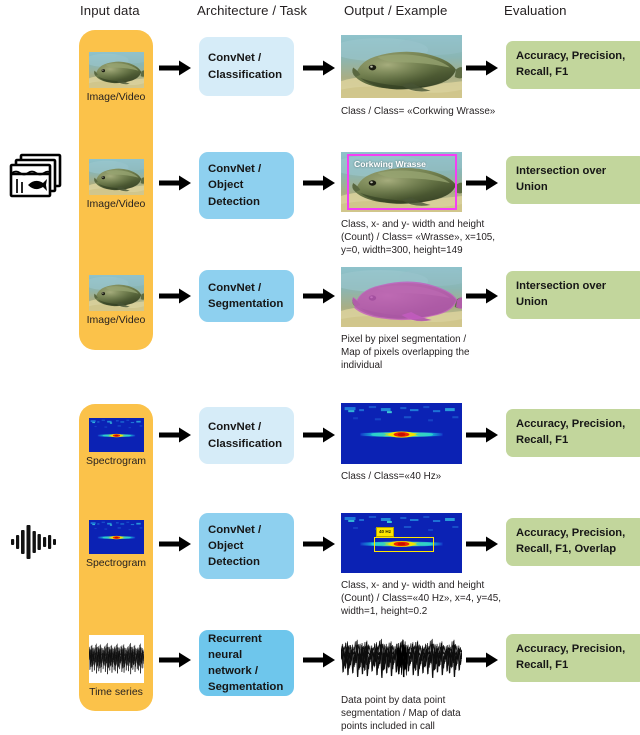  What do you see at coordinates (385, 532) in the screenshot?
I see `bounding-box-tag-row-5: 40 Hz` at bounding box center [385, 532].